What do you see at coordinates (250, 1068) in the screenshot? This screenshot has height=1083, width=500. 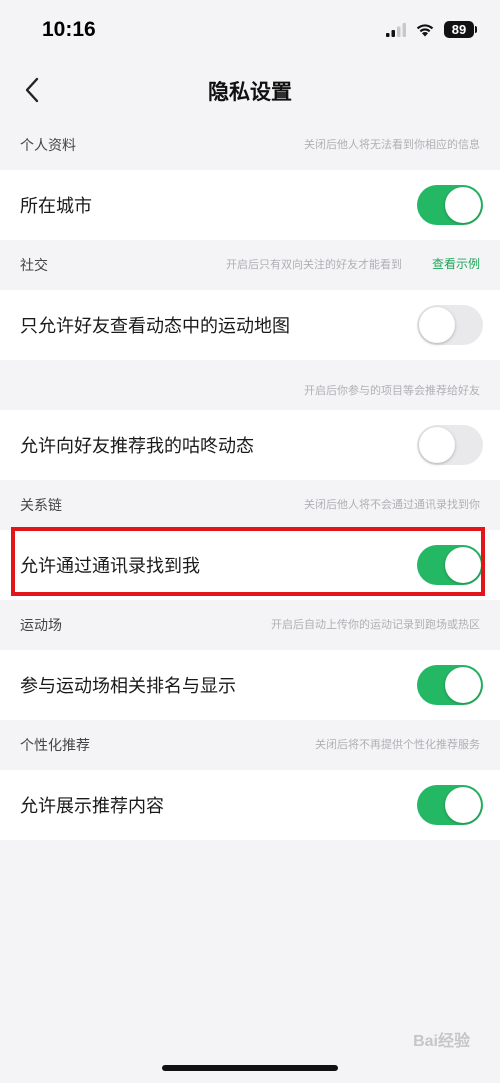 I see `home-indicator` at bounding box center [250, 1068].